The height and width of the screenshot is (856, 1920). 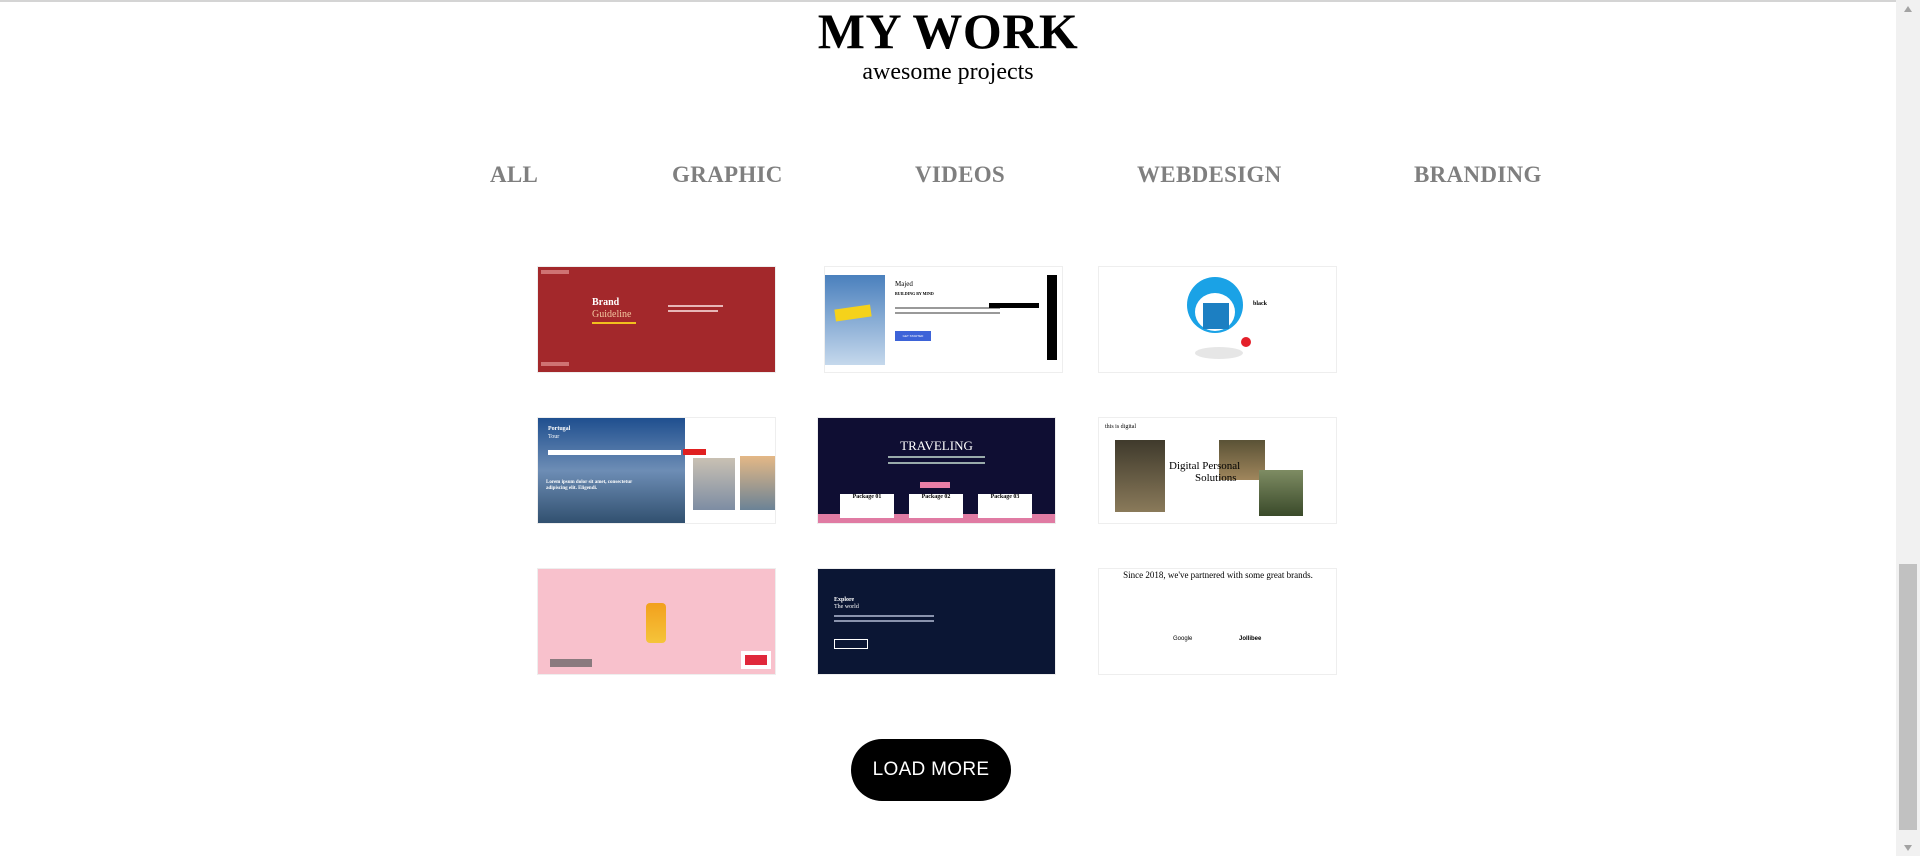 I want to click on scroll-up-icon, so click(x=1908, y=8).